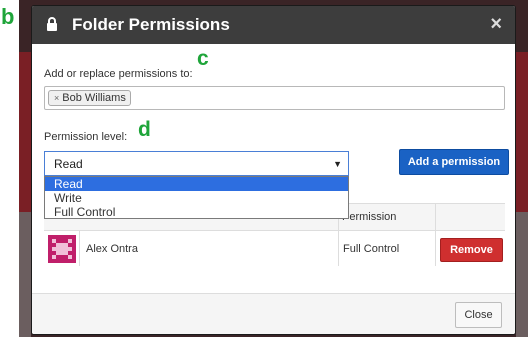 The image size is (528, 337). I want to click on permission-options-dropdown: Read Write Full Control, so click(196, 197).